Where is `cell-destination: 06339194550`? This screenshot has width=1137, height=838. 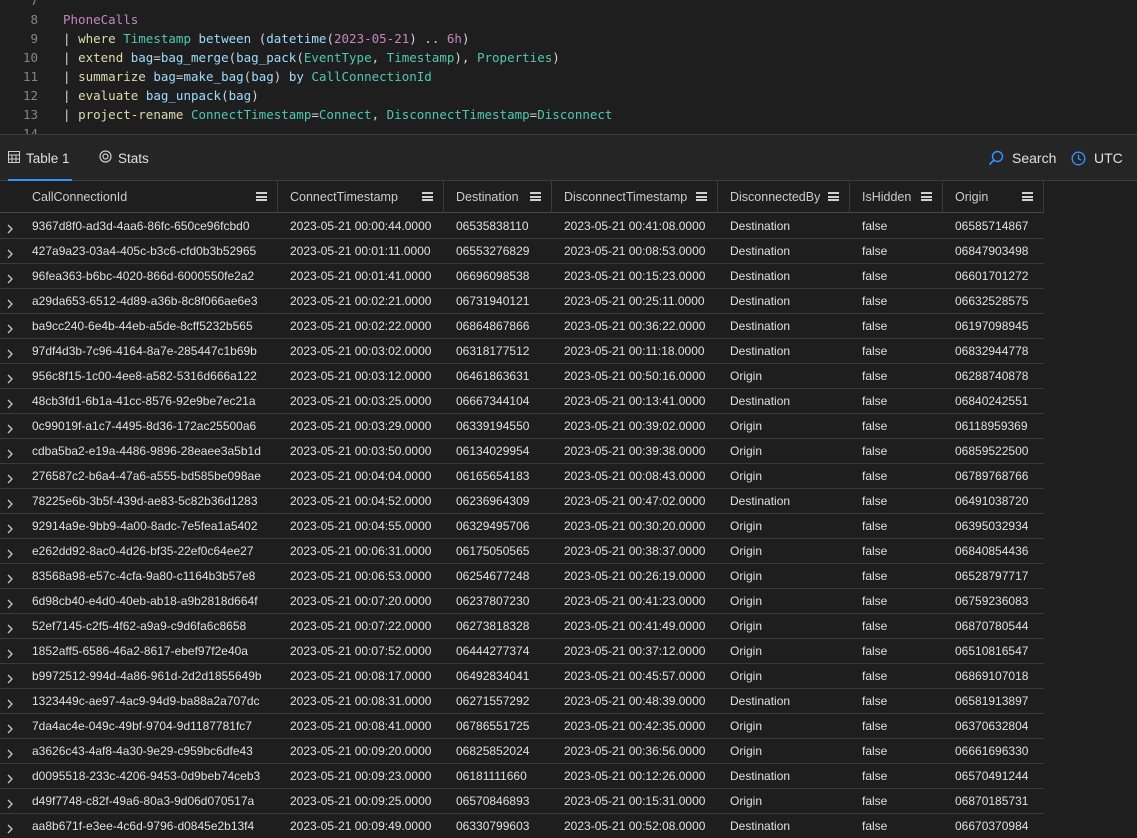
cell-destination: 06339194550 is located at coordinates (498, 426).